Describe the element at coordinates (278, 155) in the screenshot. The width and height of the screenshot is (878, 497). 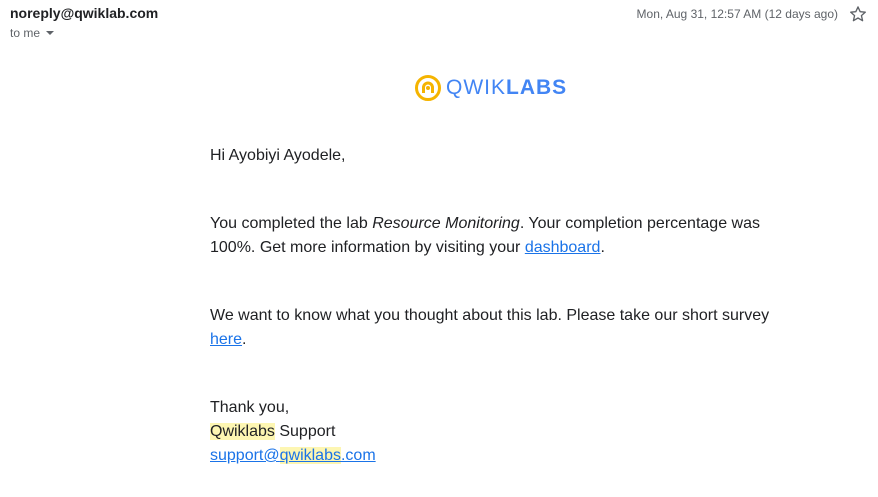
I see `email-greeting: Hi Ayobiyi Ayodele,` at that location.